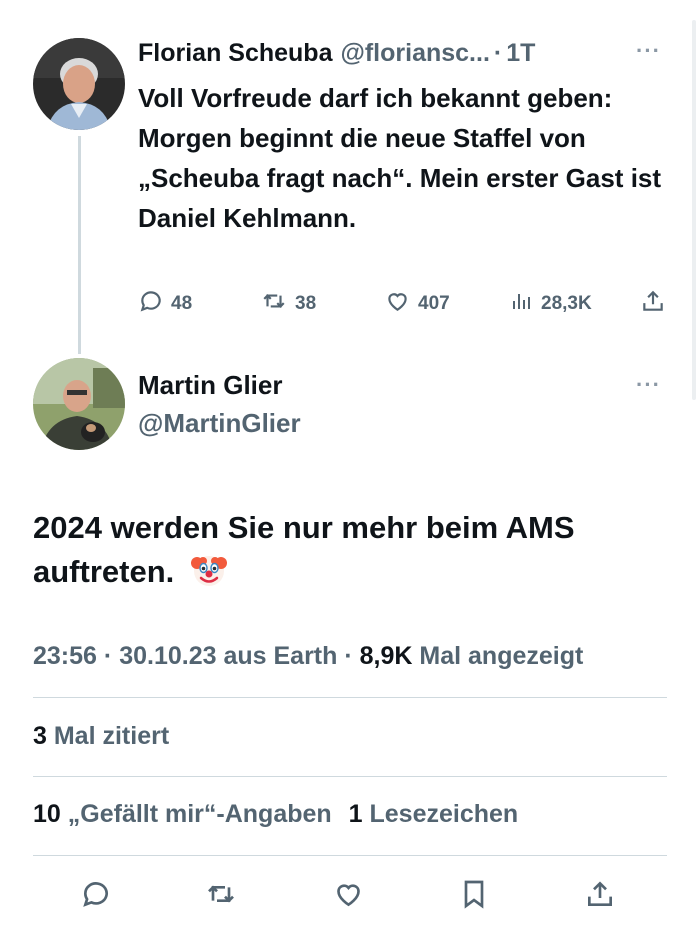  I want to click on tweet2-time: 23:56, so click(65, 656).